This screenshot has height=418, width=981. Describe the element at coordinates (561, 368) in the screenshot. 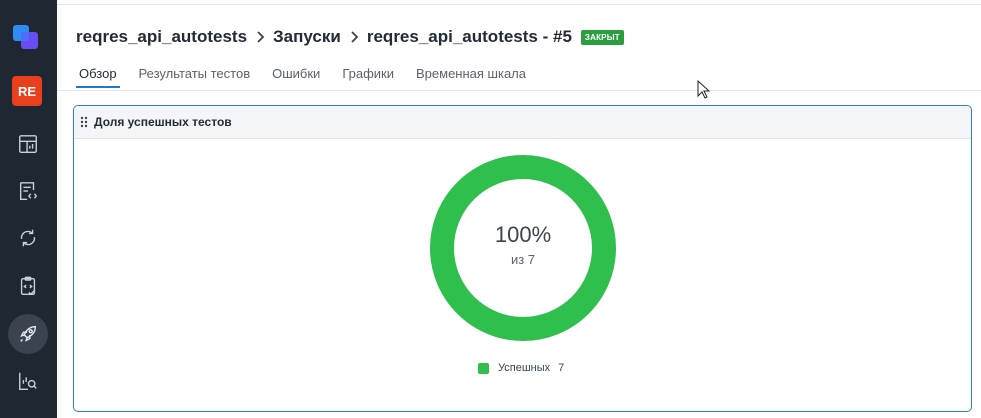

I see `legend-count: 7` at that location.